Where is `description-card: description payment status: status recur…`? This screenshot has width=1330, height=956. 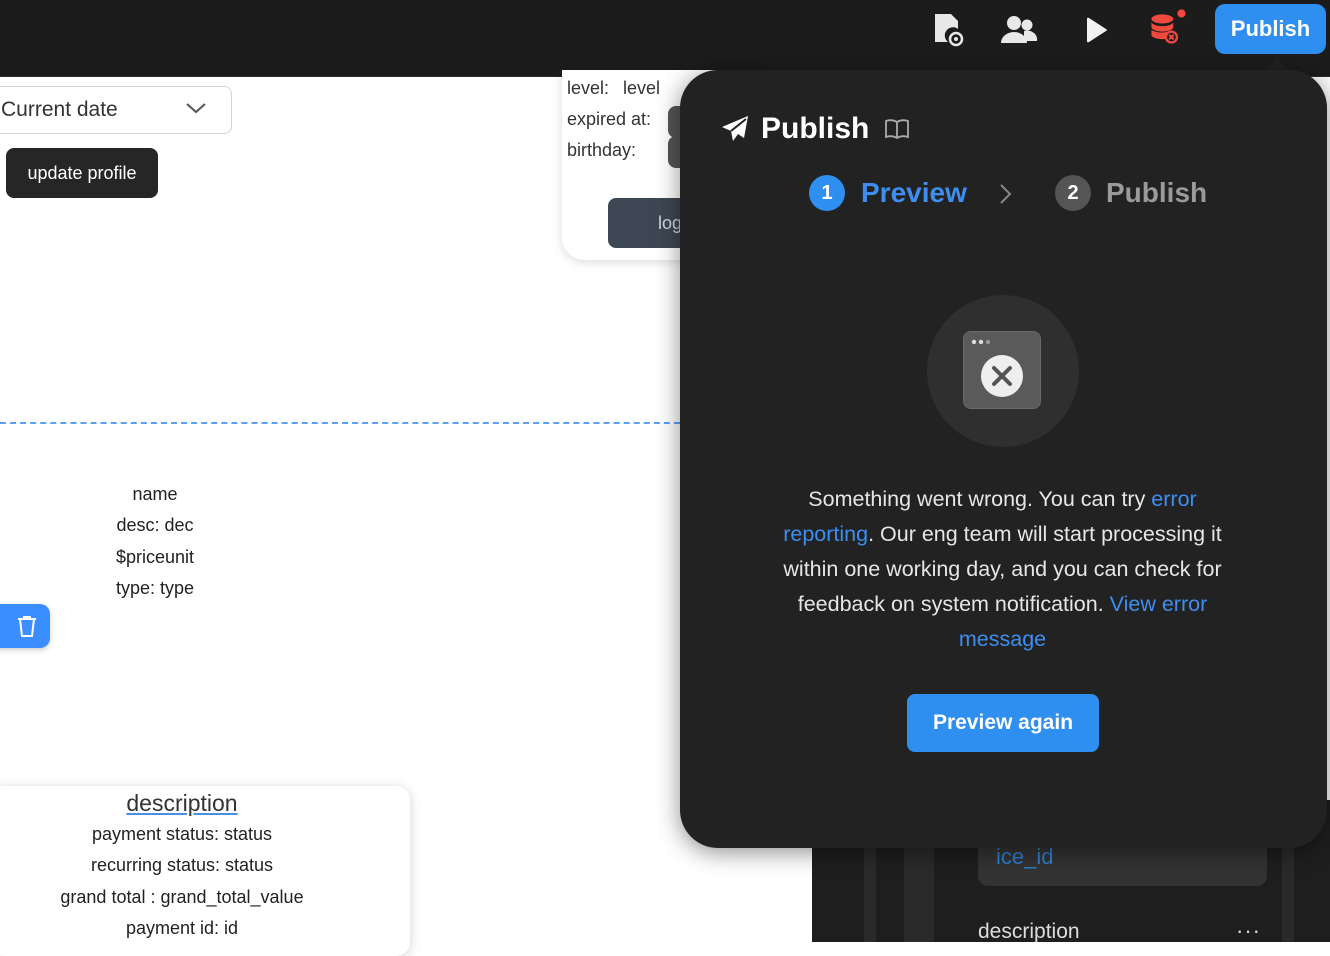
description-card: description payment status: status recur… is located at coordinates (205, 871).